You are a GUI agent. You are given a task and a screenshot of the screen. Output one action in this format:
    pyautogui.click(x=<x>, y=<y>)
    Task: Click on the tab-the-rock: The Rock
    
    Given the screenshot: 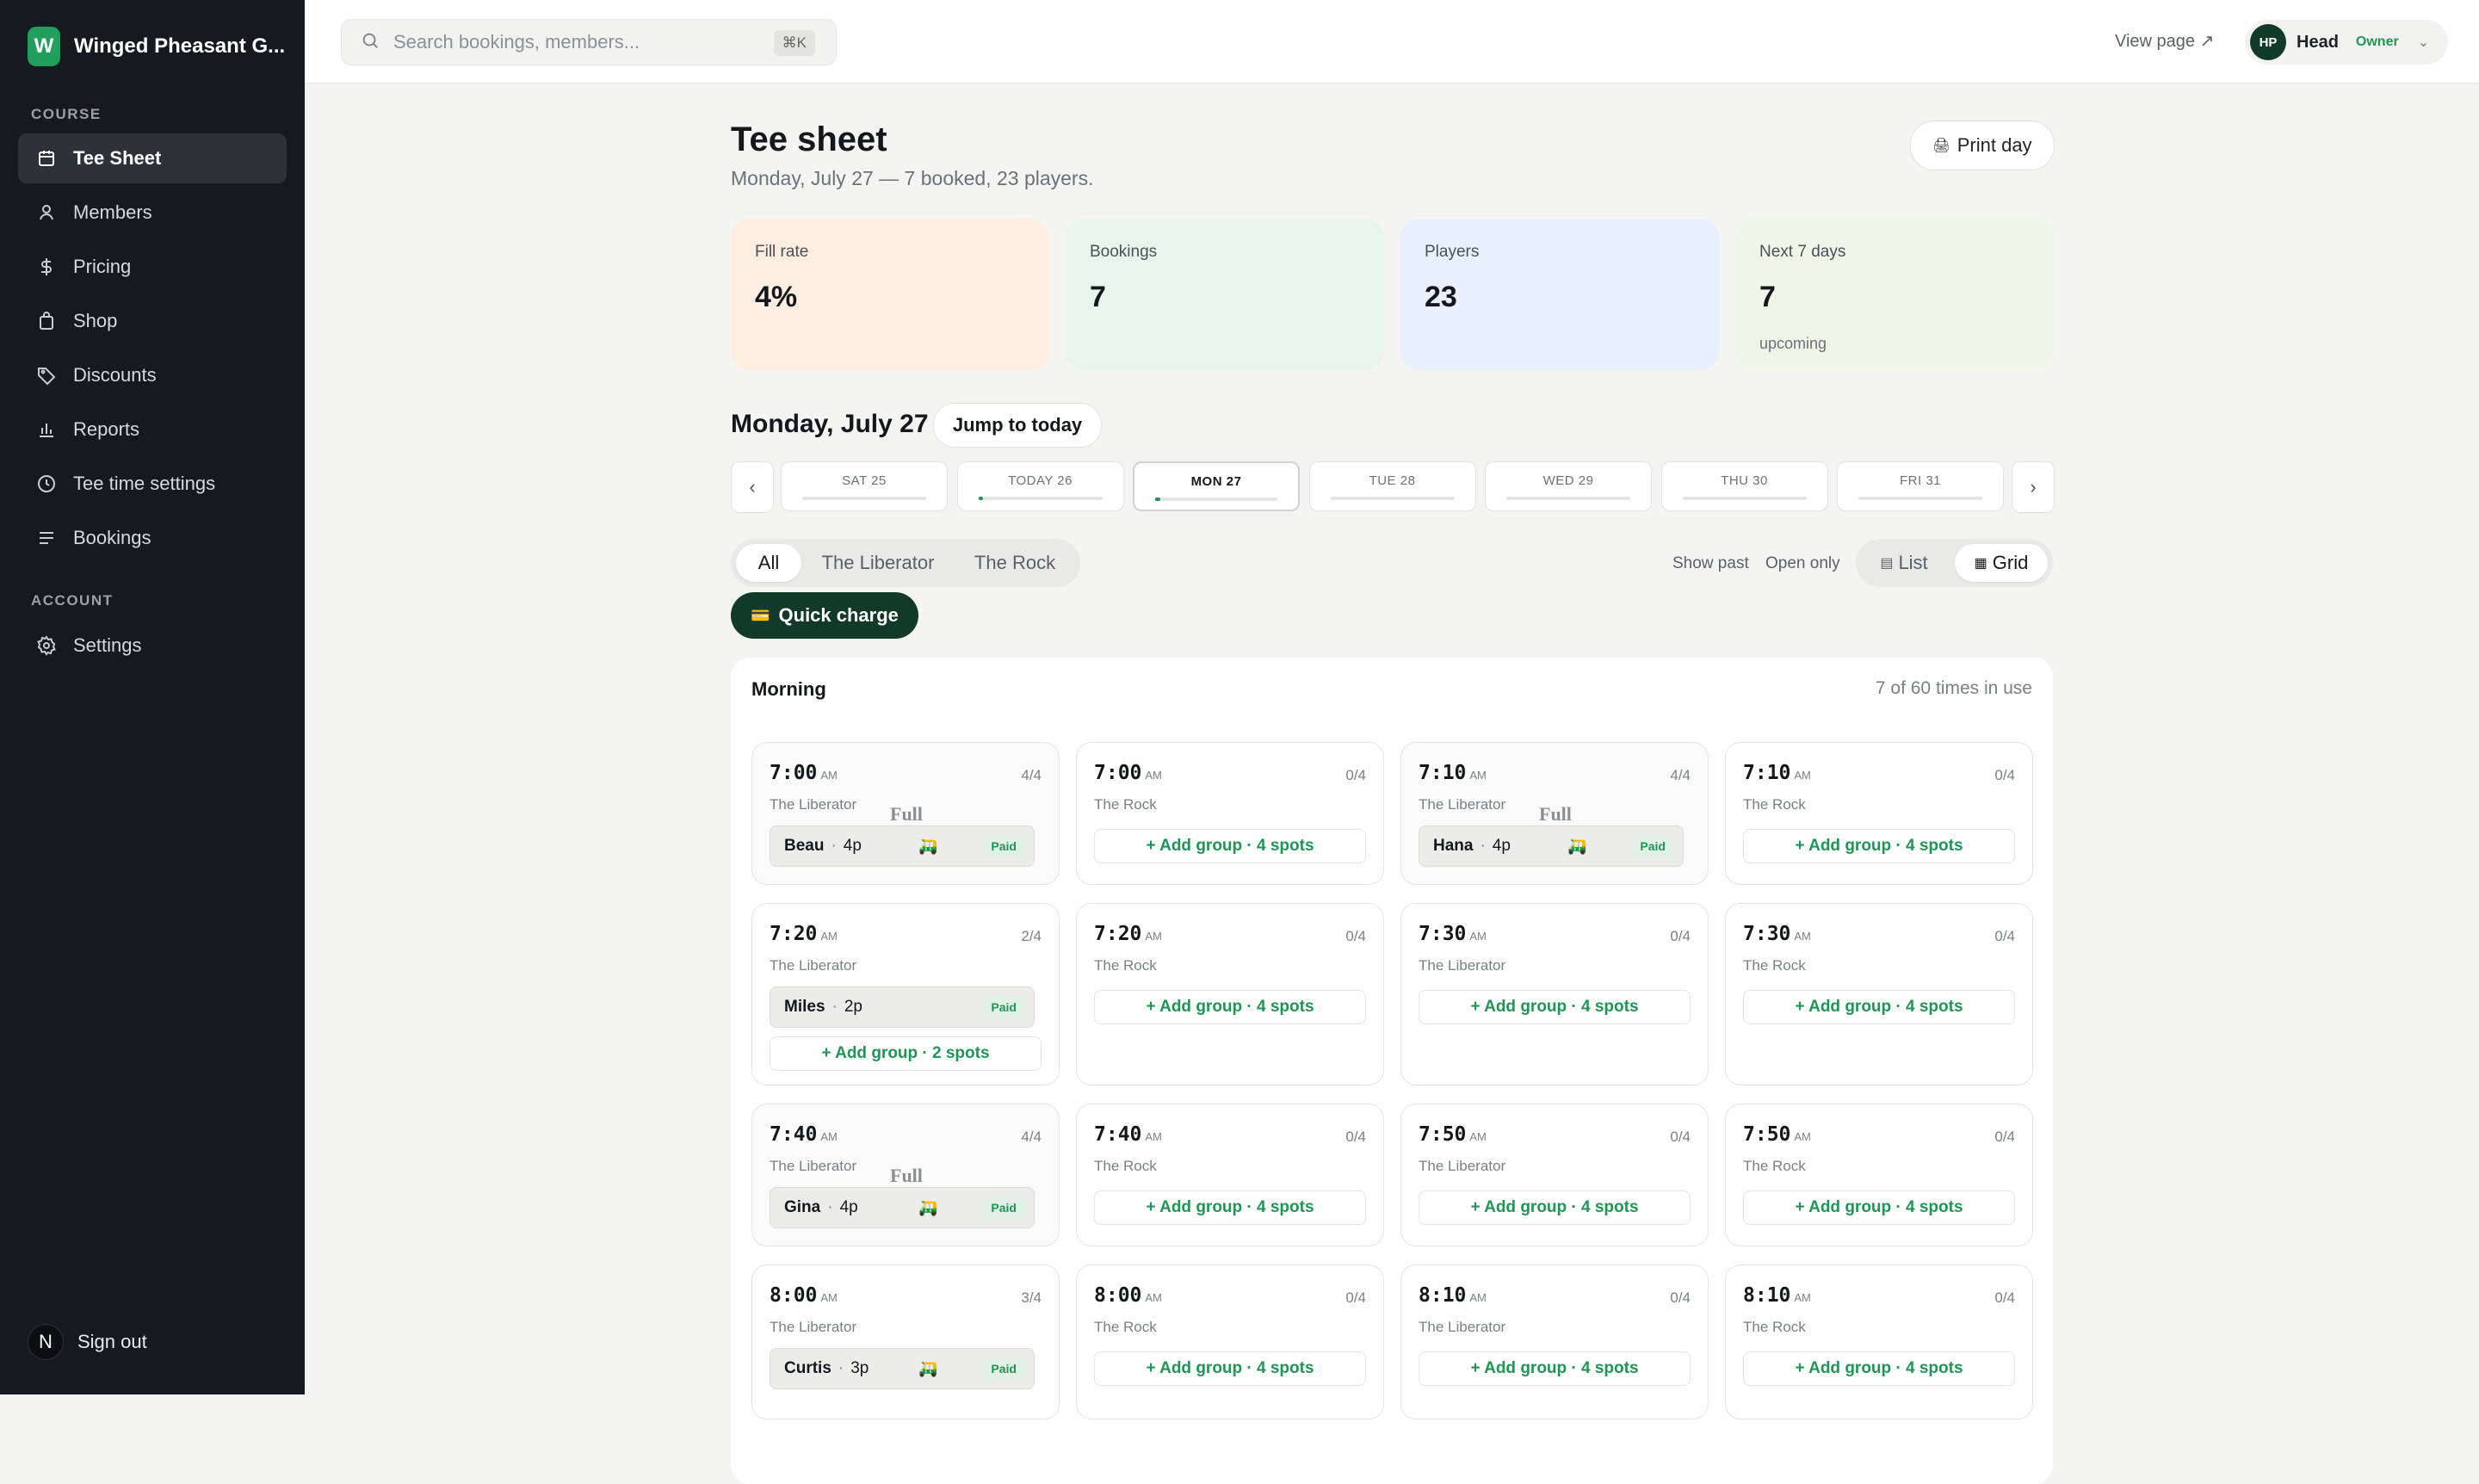 What is the action you would take?
    pyautogui.click(x=1014, y=563)
    